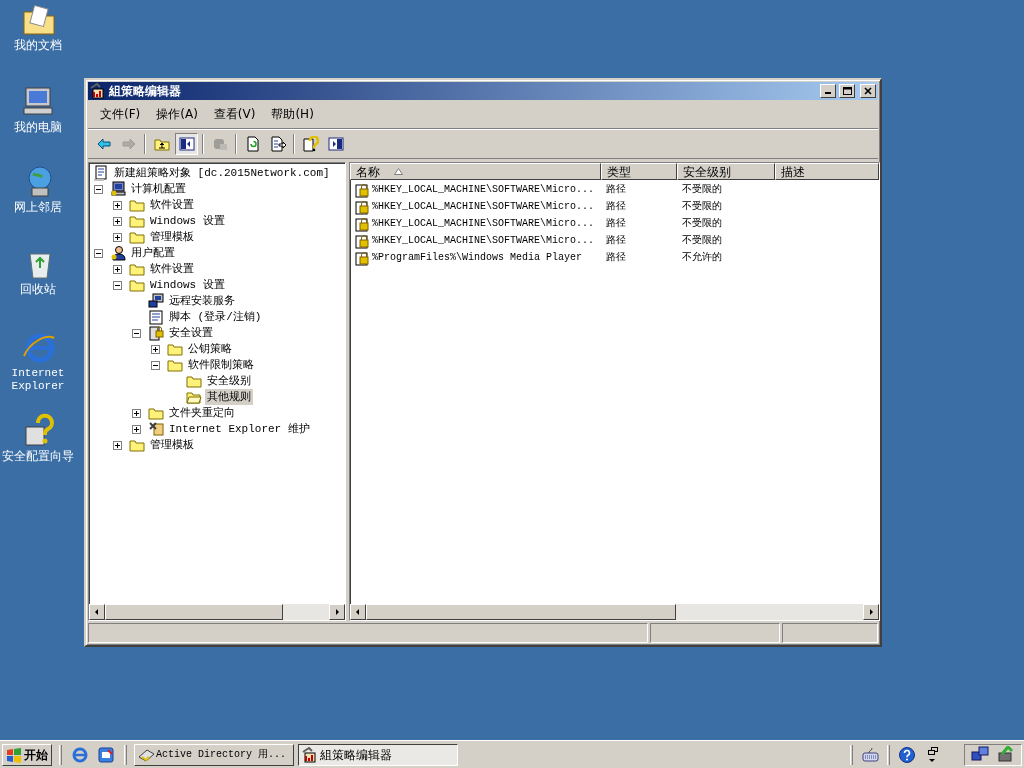 The height and width of the screenshot is (768, 1024). What do you see at coordinates (229, 381) in the screenshot?
I see `tree-item: 安全级别` at bounding box center [229, 381].